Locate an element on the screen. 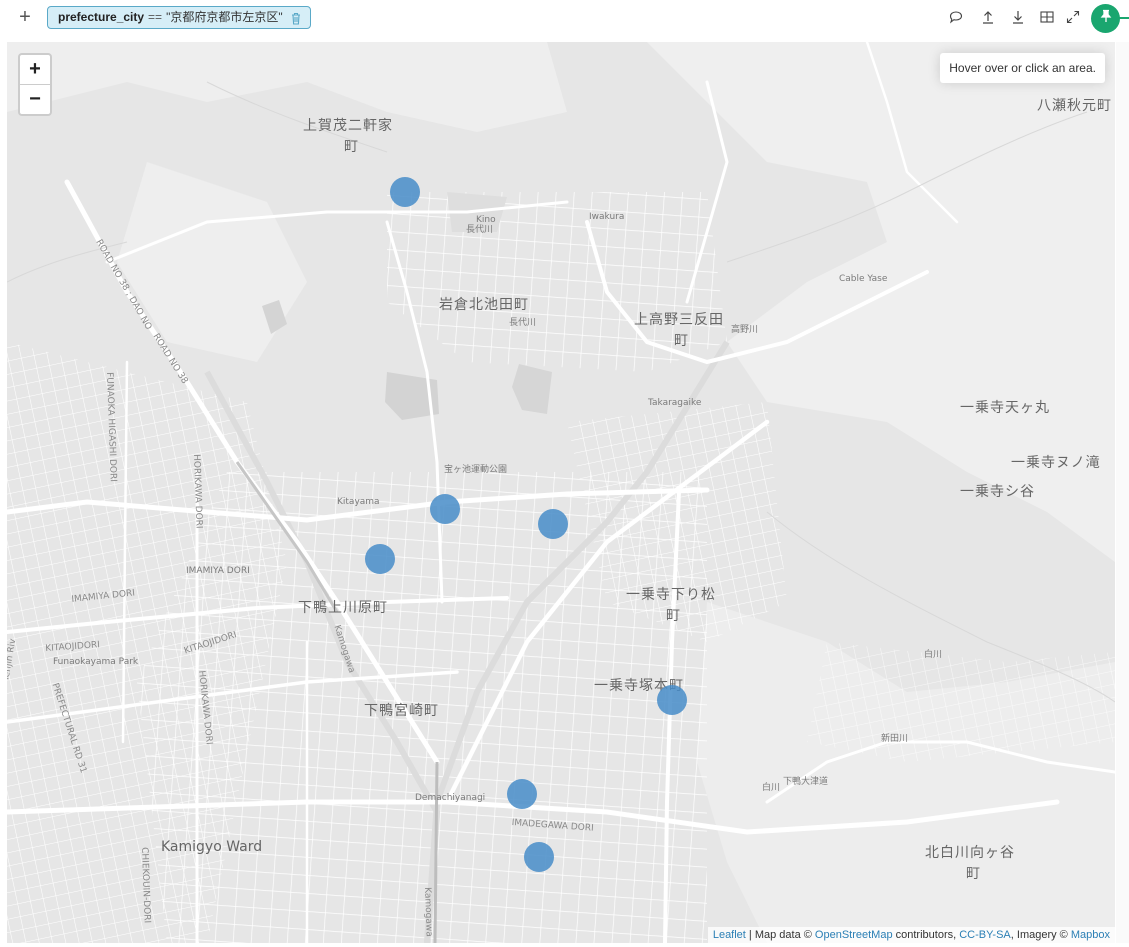  place-label: Iwakura is located at coordinates (607, 217).